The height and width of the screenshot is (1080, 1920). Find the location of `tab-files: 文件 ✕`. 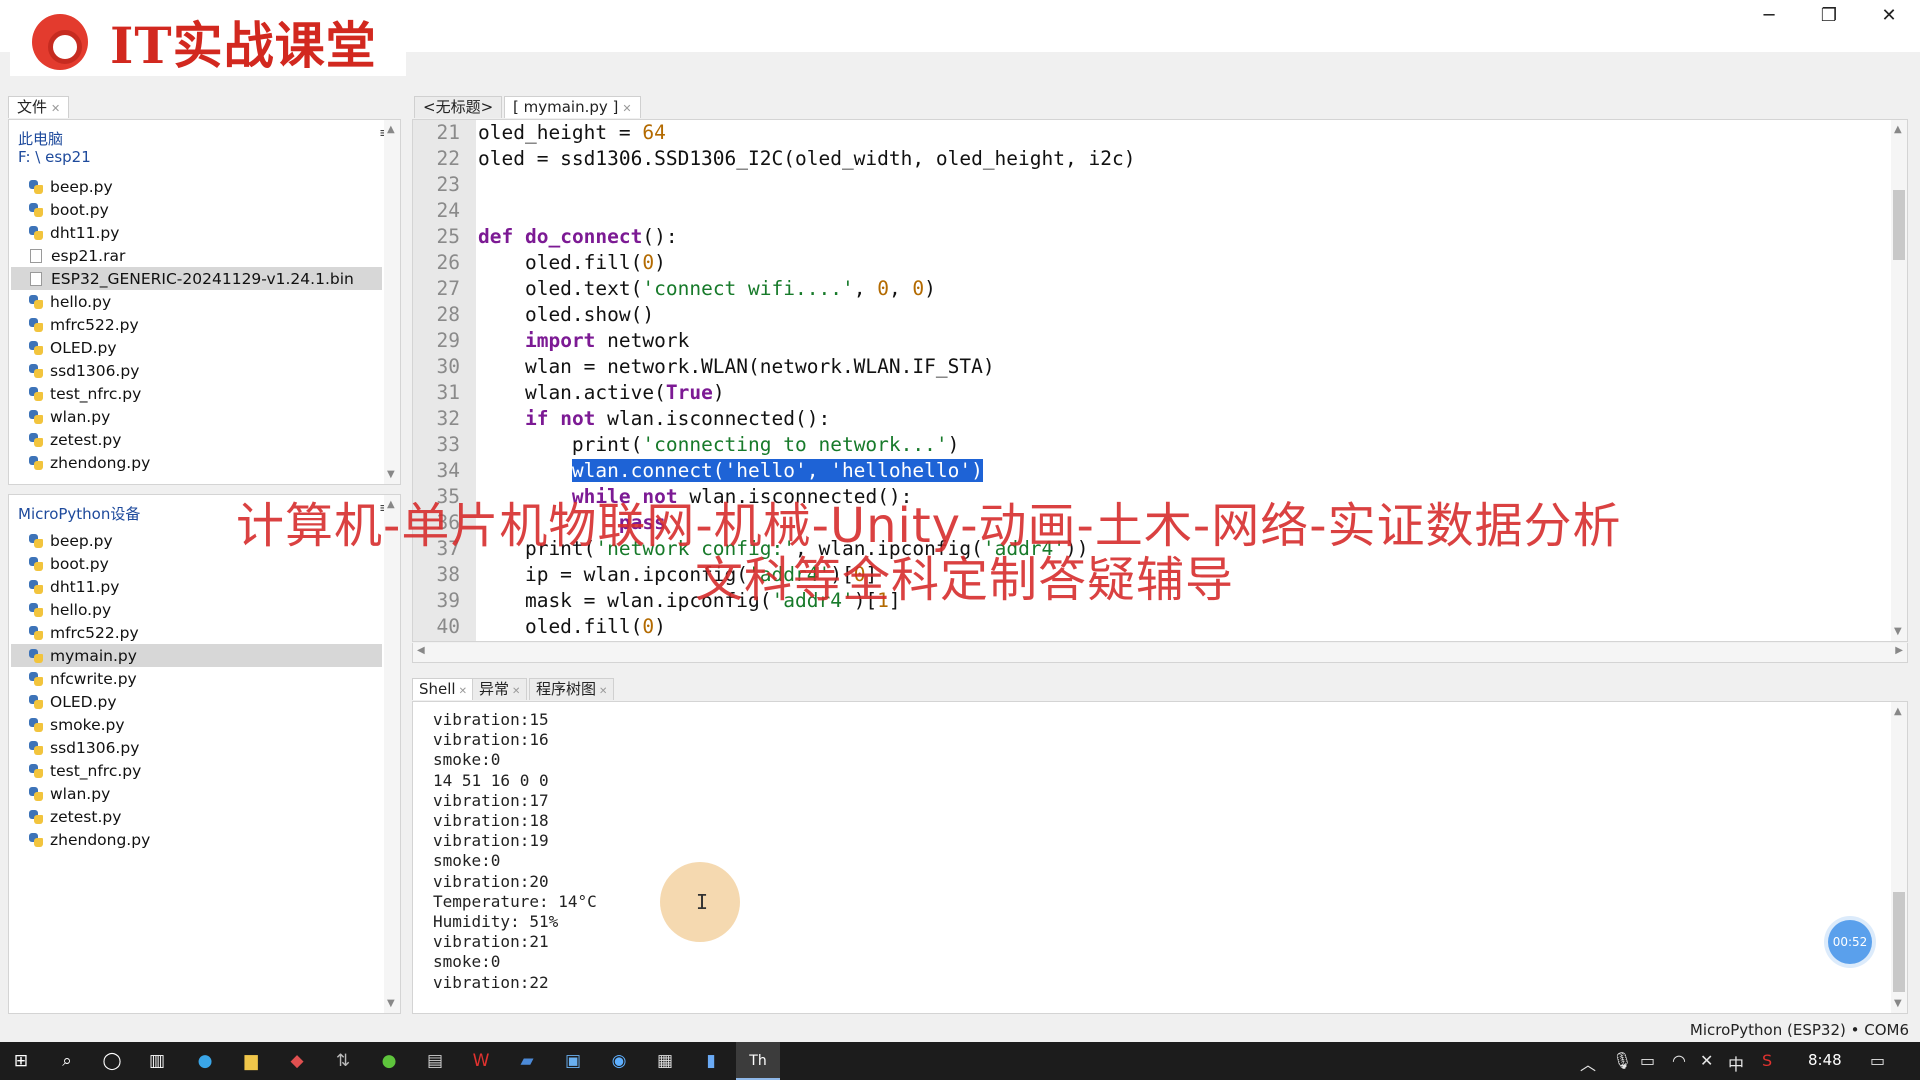

tab-files: 文件 ✕ is located at coordinates (39, 107).